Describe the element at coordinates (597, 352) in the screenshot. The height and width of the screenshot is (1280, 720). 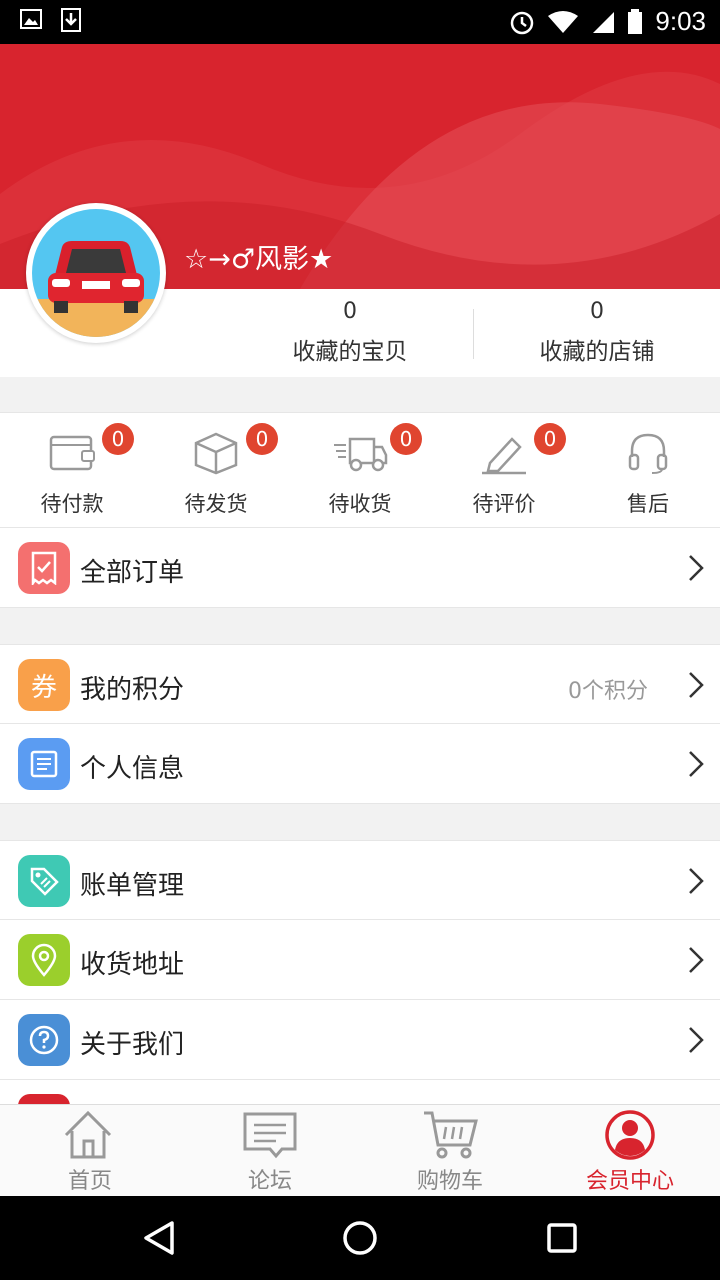
I see `favorite-shops-label: 收藏的店铺` at that location.